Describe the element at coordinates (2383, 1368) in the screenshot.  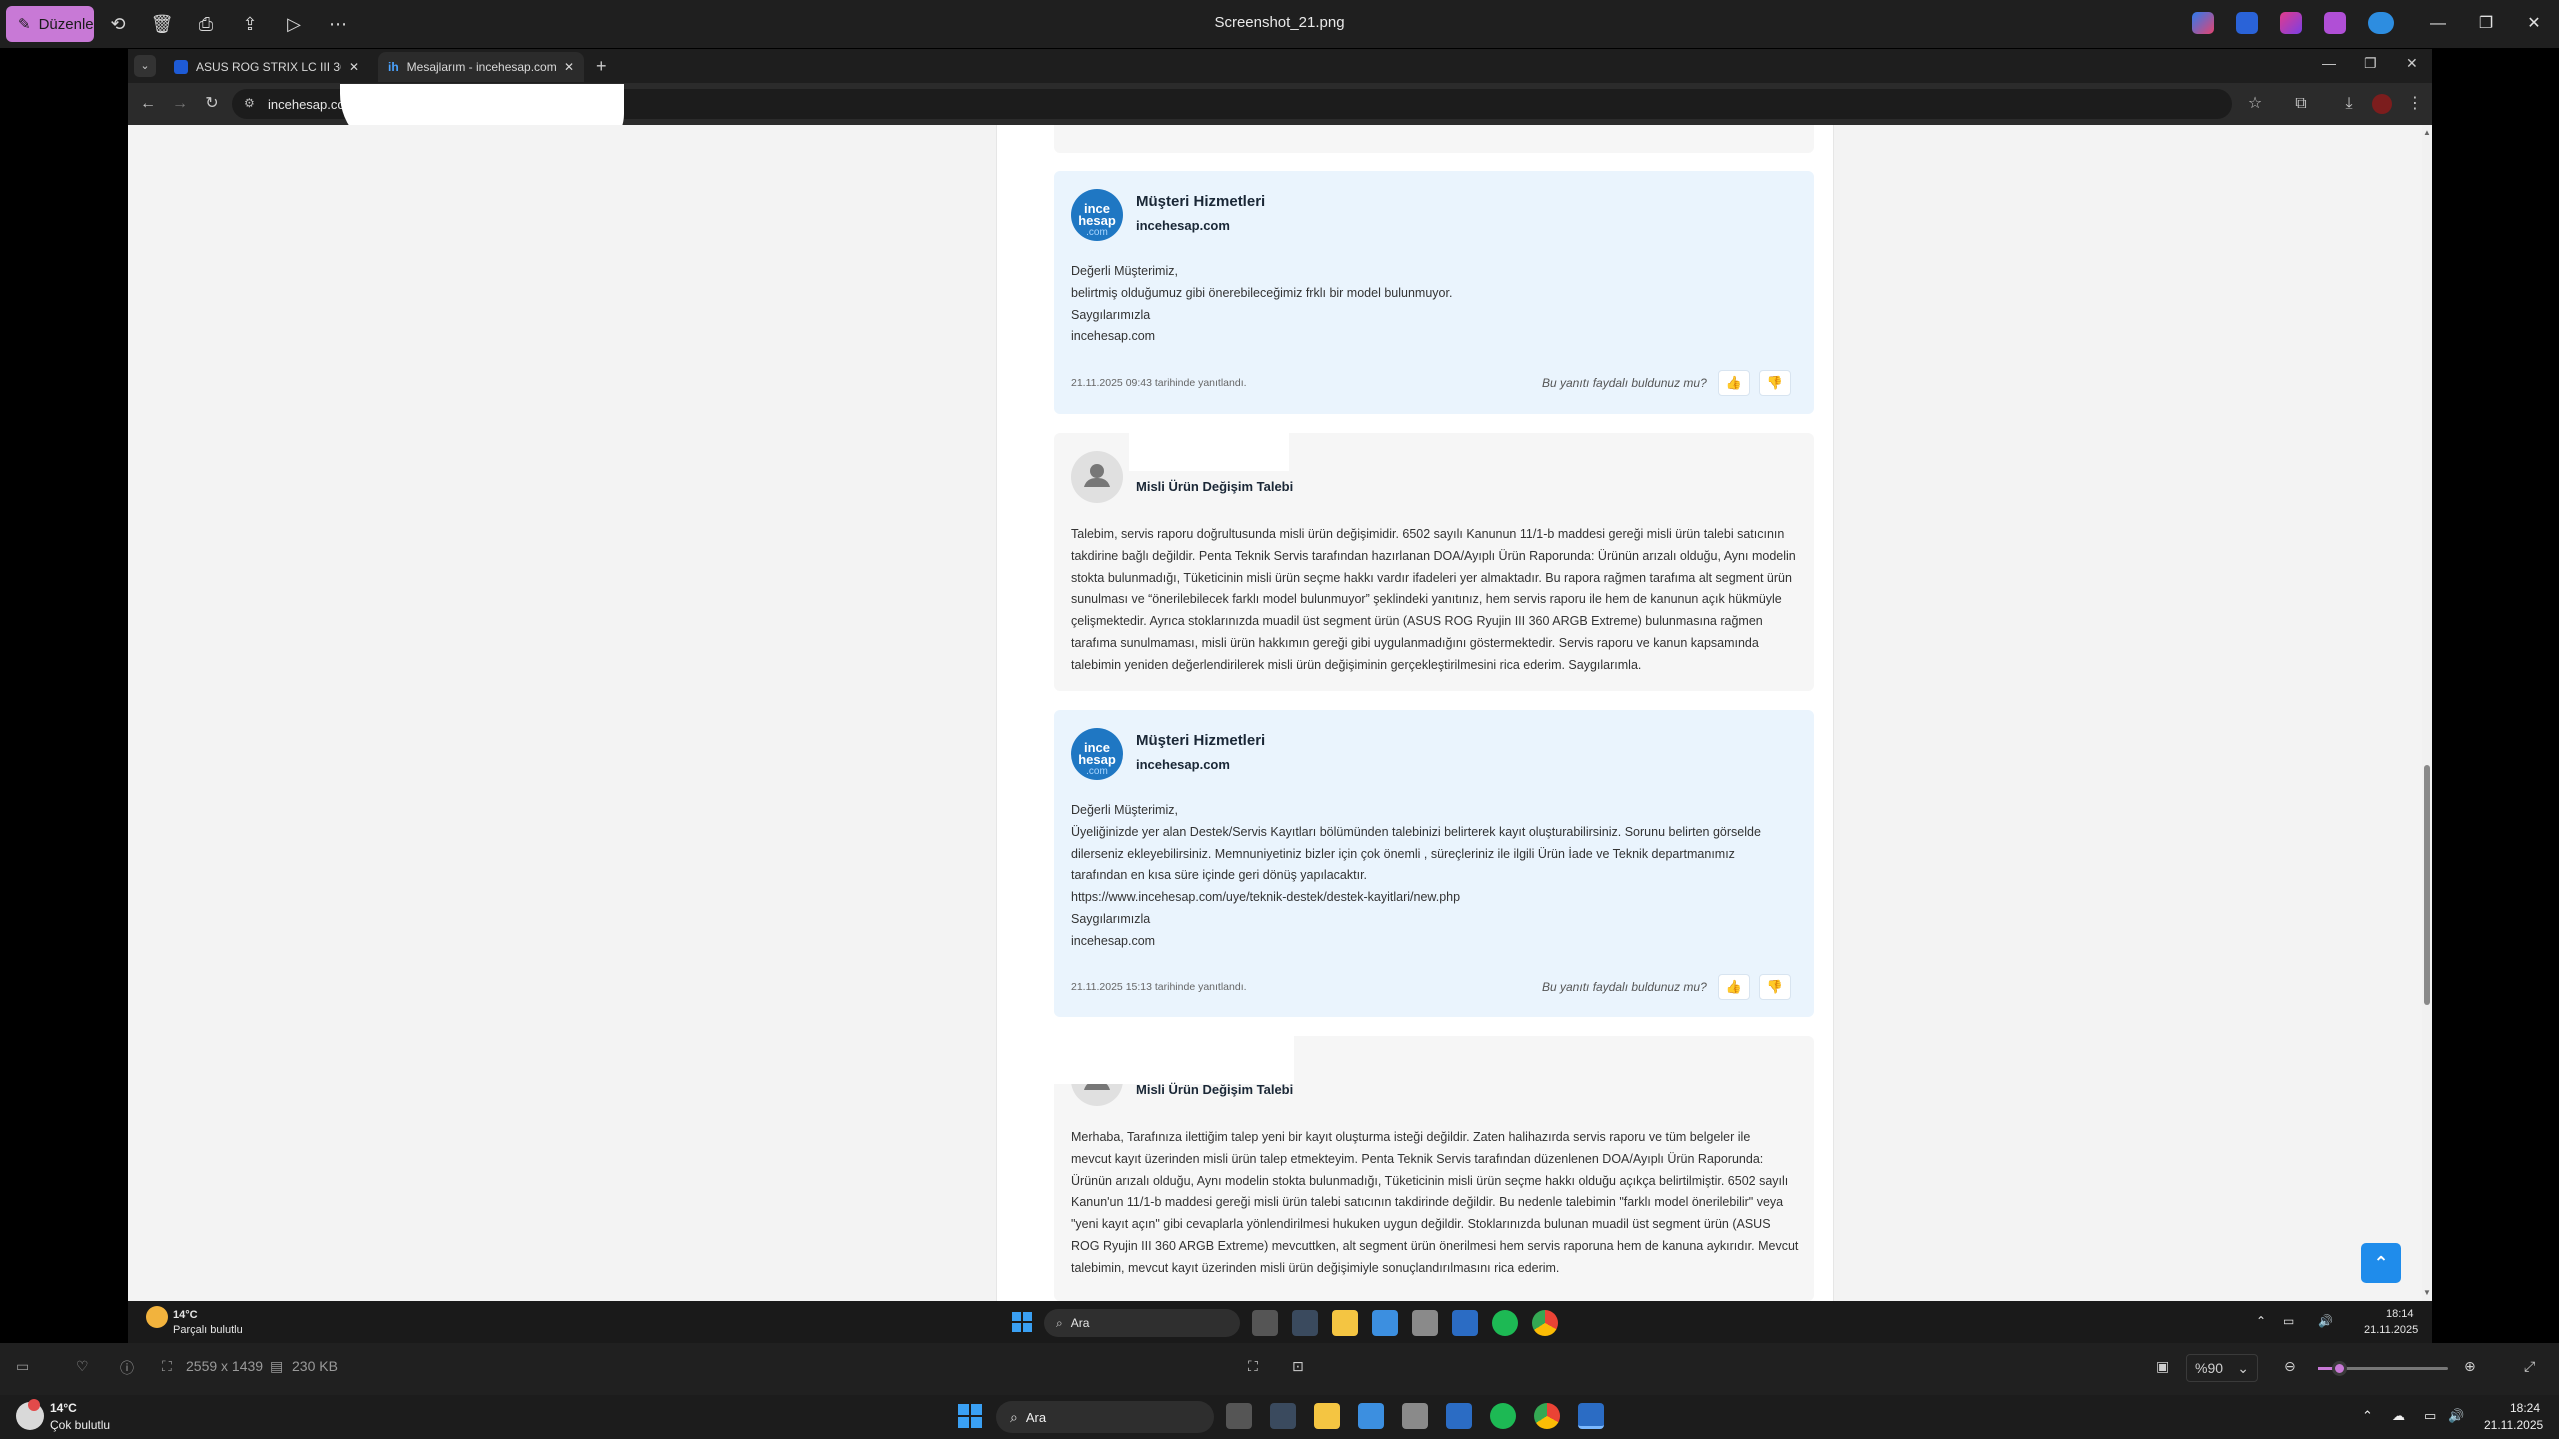
I see `zoom-slider` at that location.